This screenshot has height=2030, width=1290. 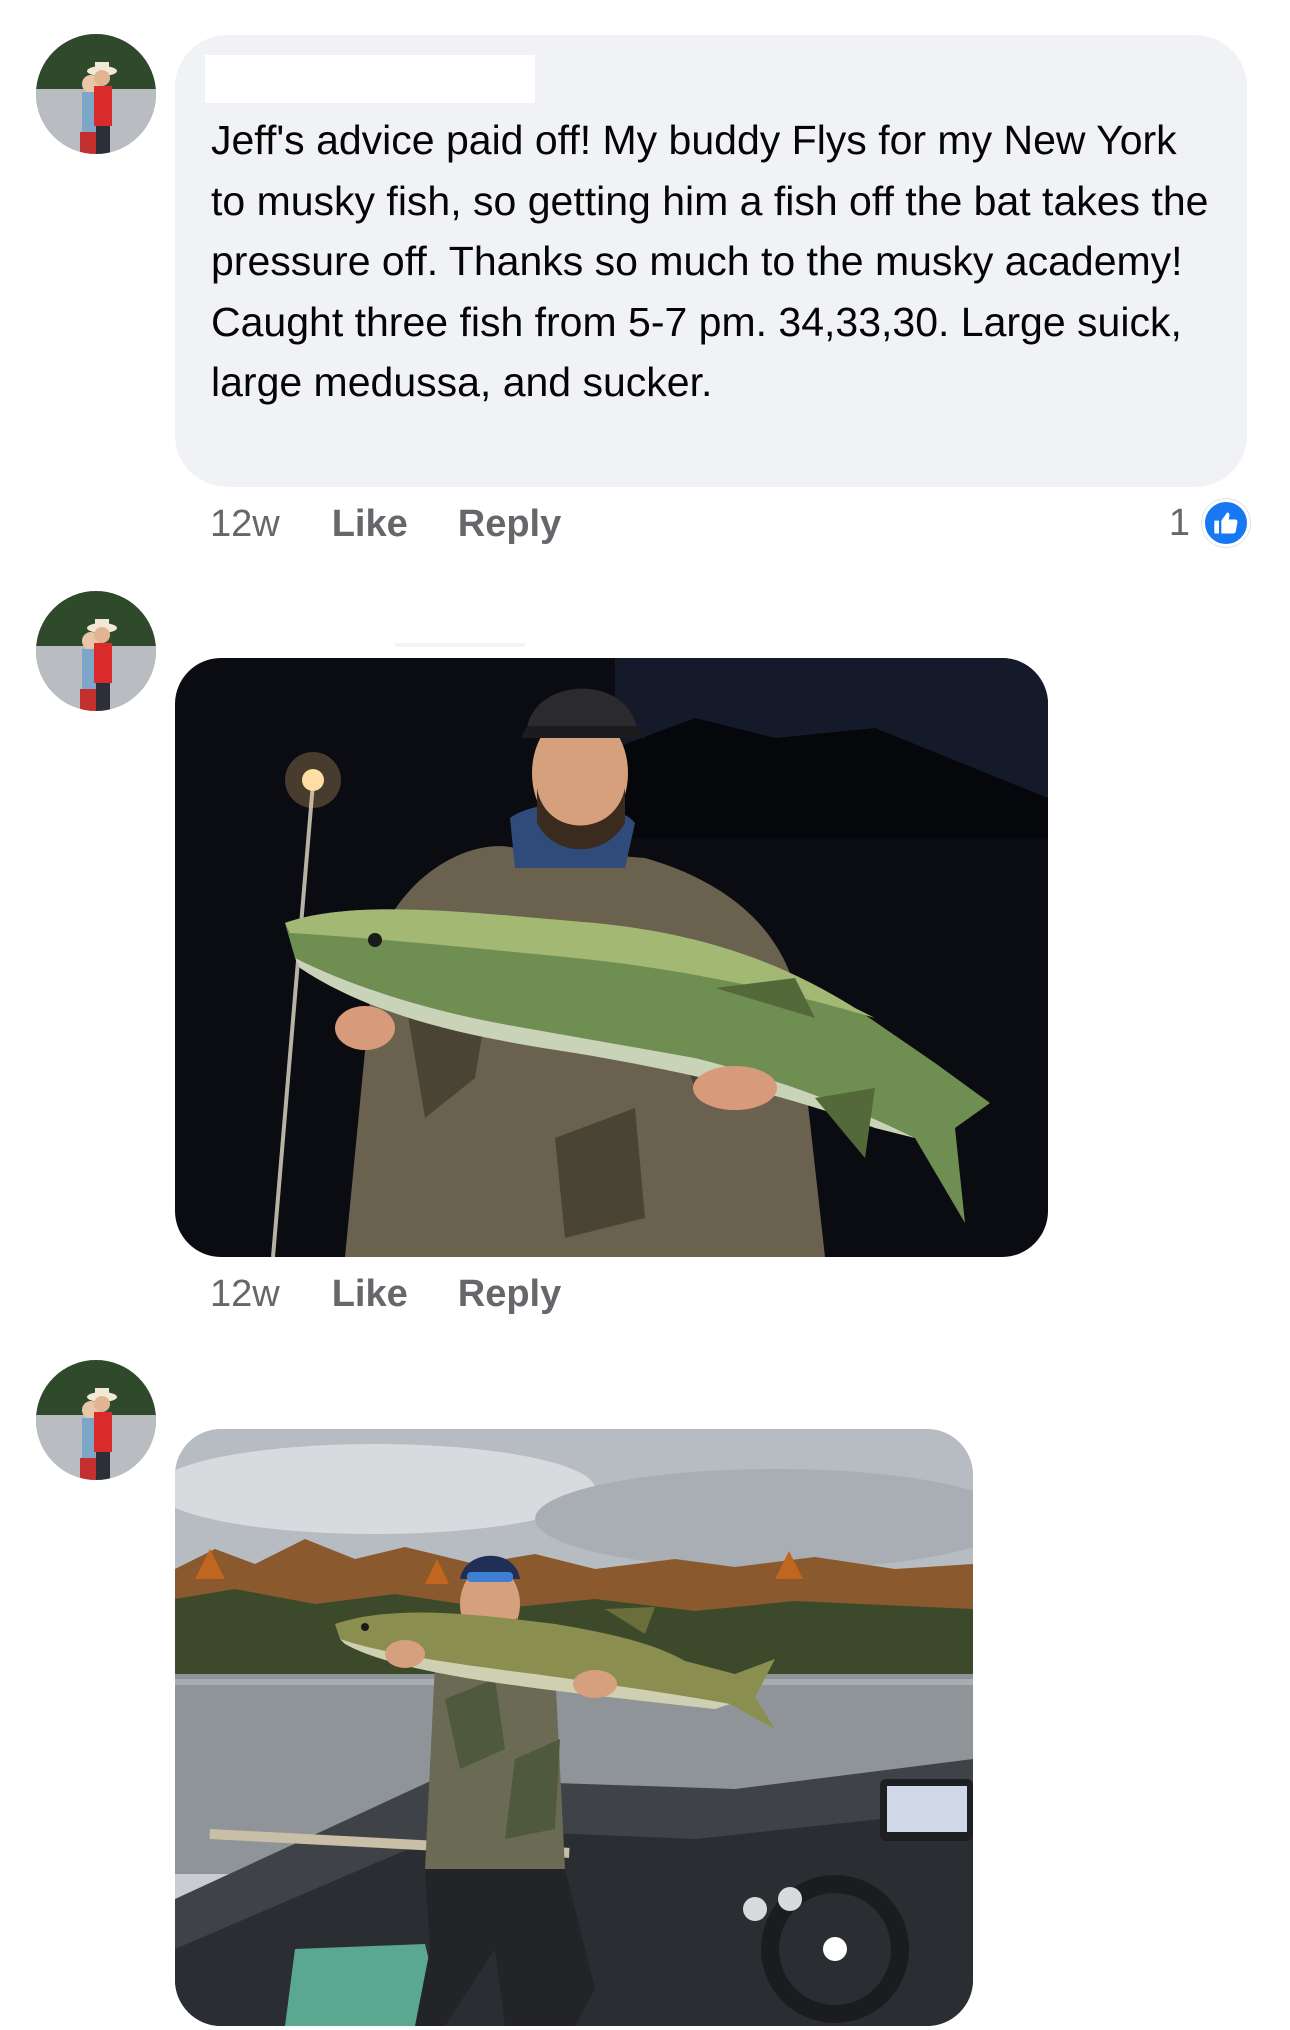 What do you see at coordinates (370, 79) in the screenshot?
I see `redacted-commenter-name` at bounding box center [370, 79].